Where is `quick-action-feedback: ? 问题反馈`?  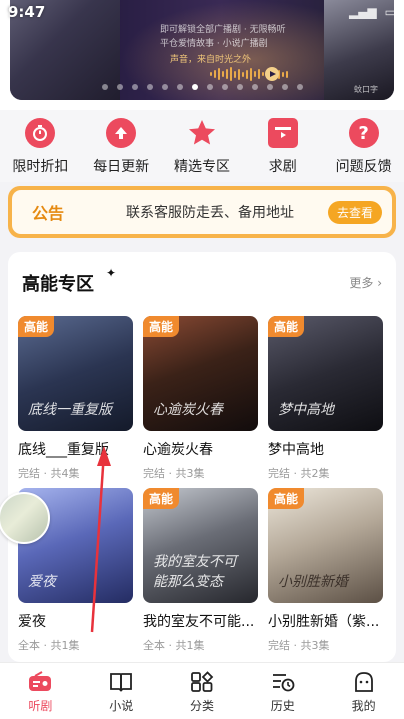
quick-action-feedback: ? 问题反馈 is located at coordinates (363, 146).